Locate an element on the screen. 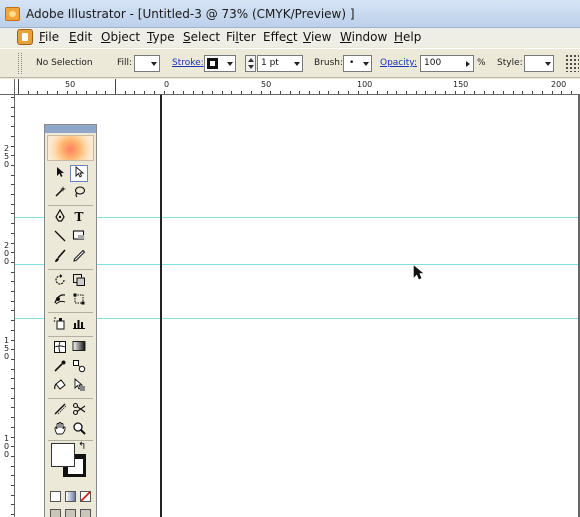 This screenshot has width=580, height=517. fill-color-box is located at coordinates (63, 455).